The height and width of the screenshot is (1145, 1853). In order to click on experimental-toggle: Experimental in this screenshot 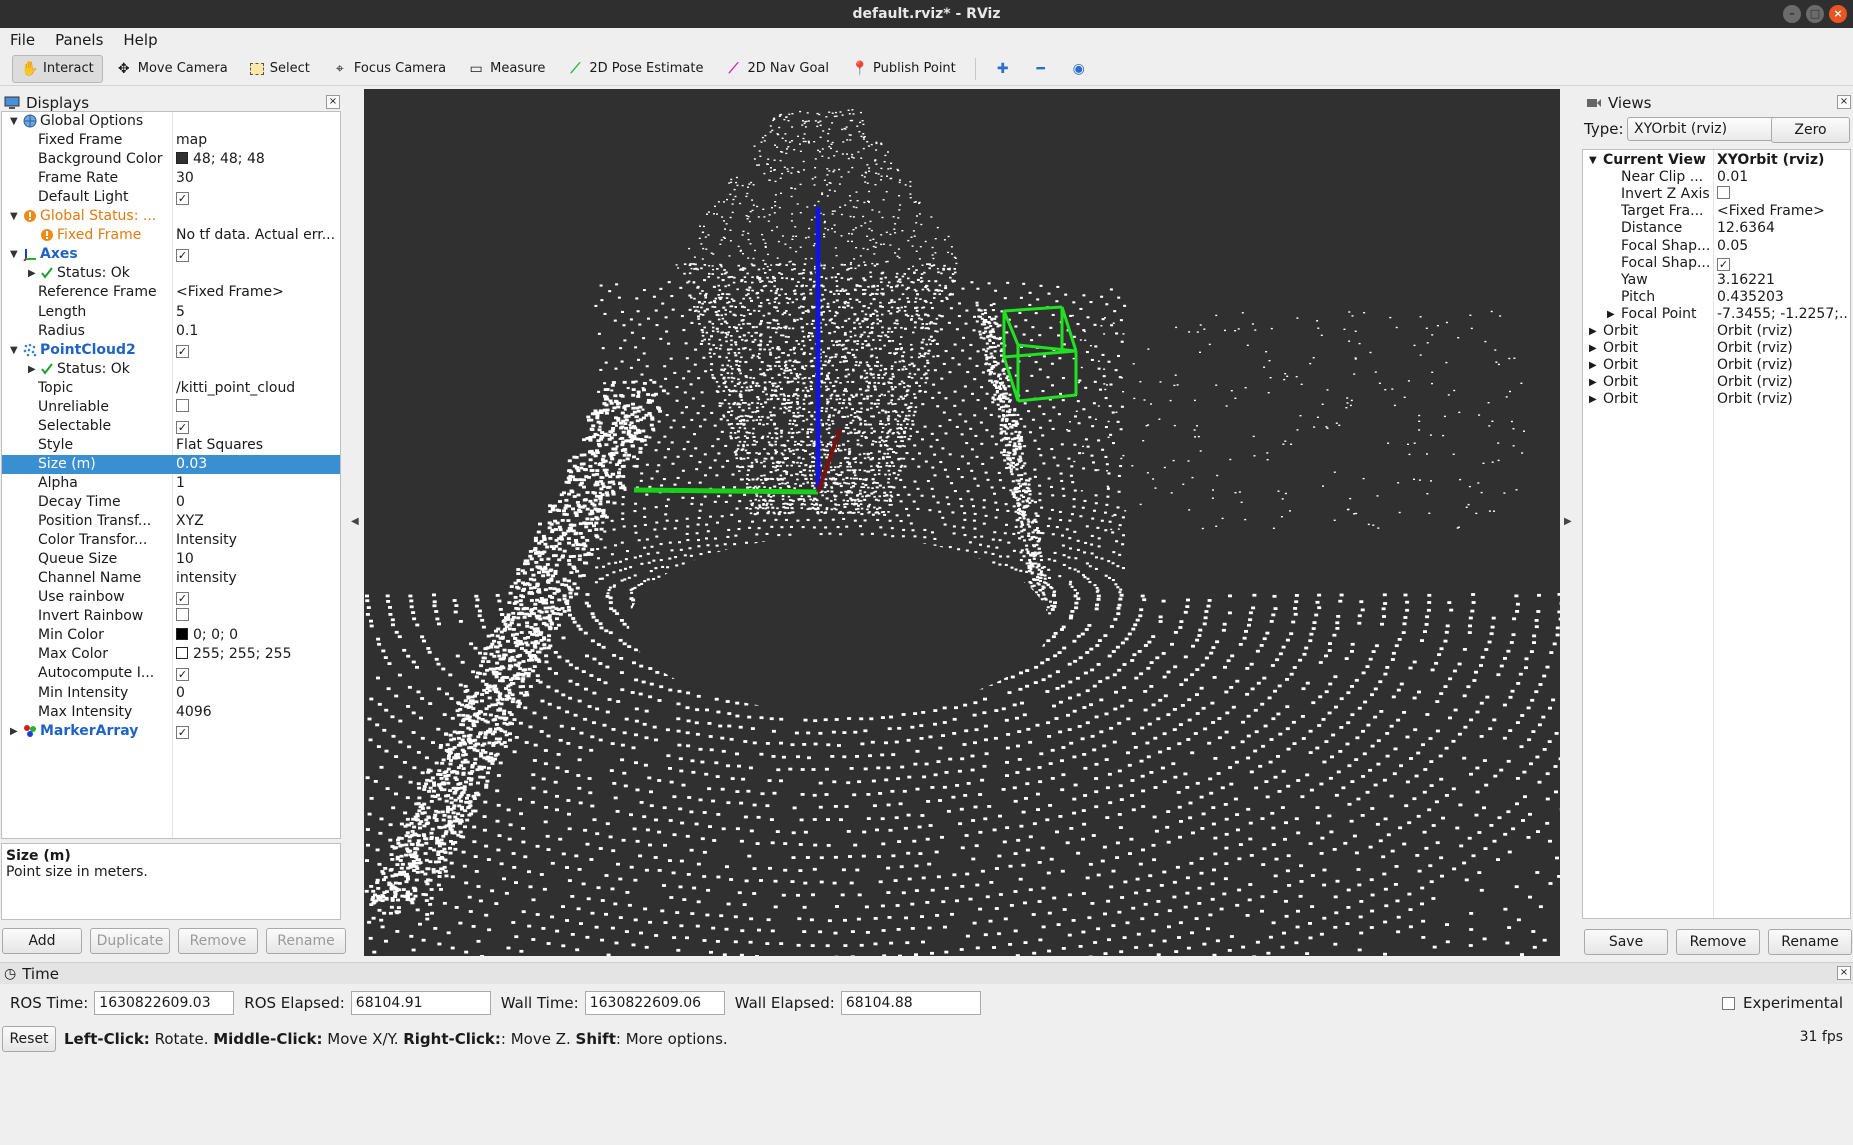, I will do `click(1782, 1003)`.